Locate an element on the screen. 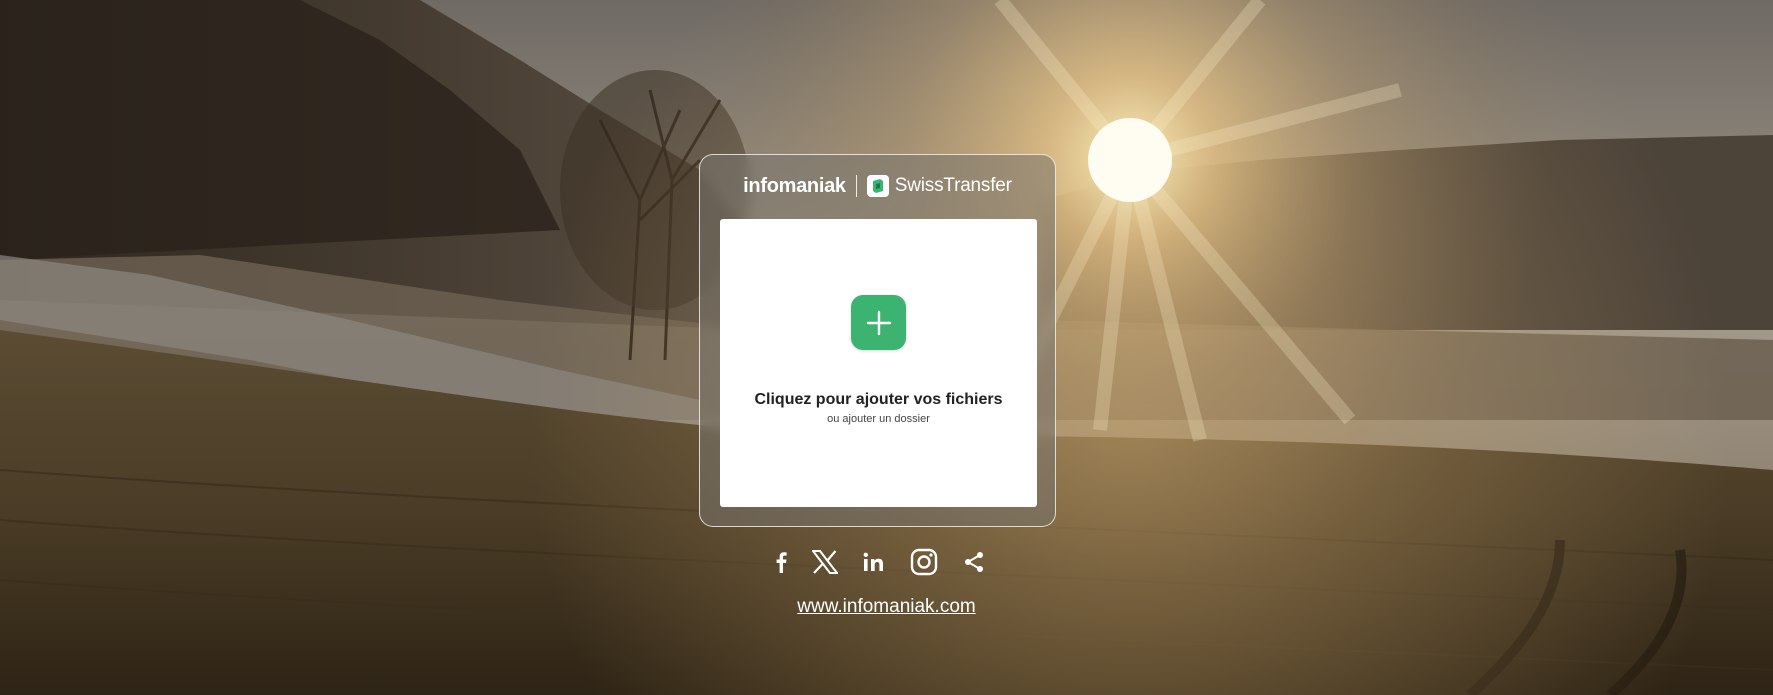 The width and height of the screenshot is (1773, 695). add-folder-link: ou ajouter un dossier is located at coordinates (878, 419).